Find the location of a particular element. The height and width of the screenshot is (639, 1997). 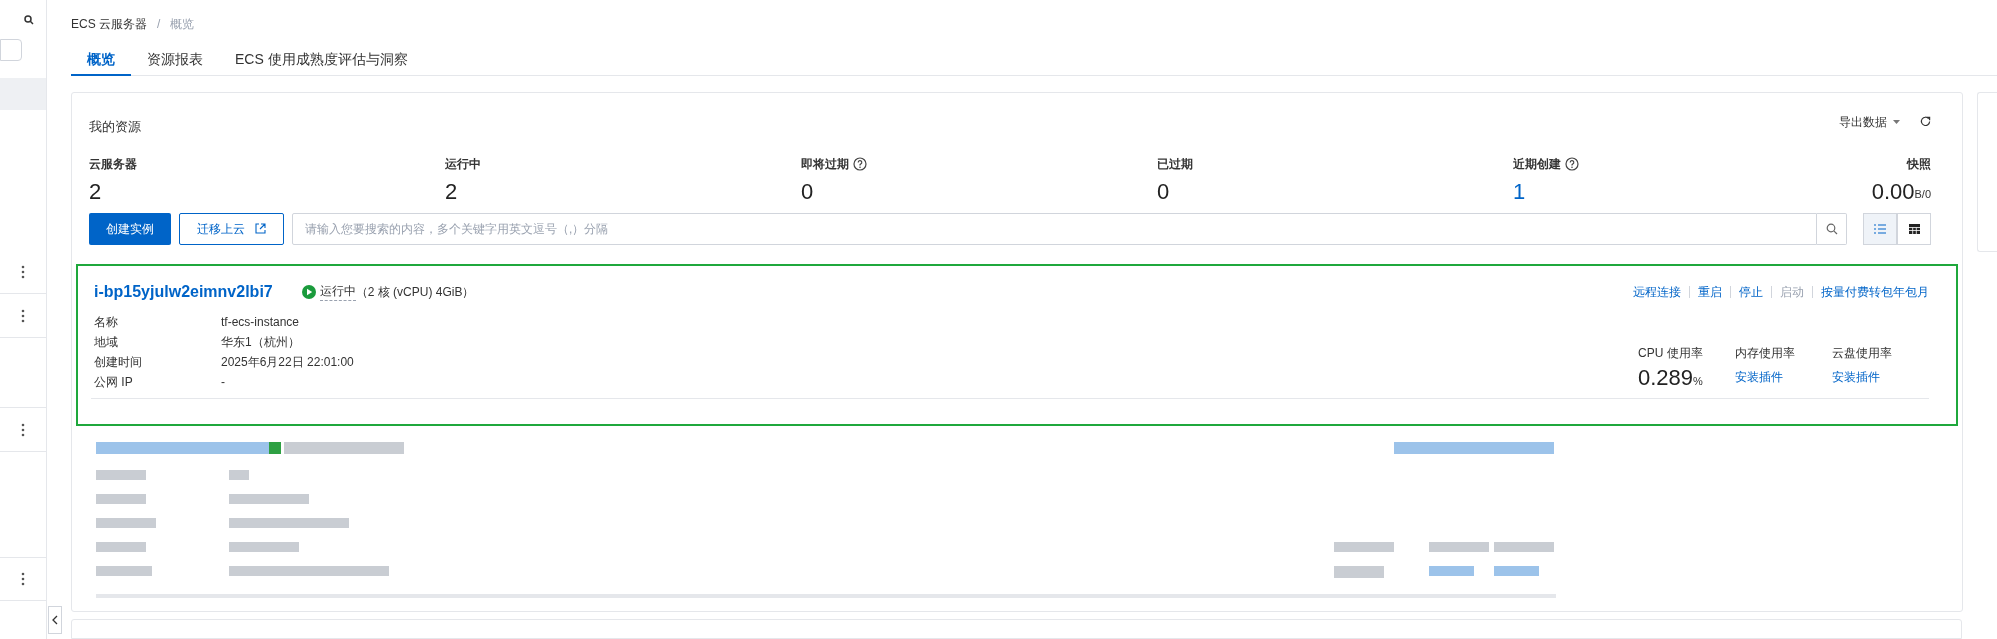

stat-label: 快照 is located at coordinates (1919, 164).